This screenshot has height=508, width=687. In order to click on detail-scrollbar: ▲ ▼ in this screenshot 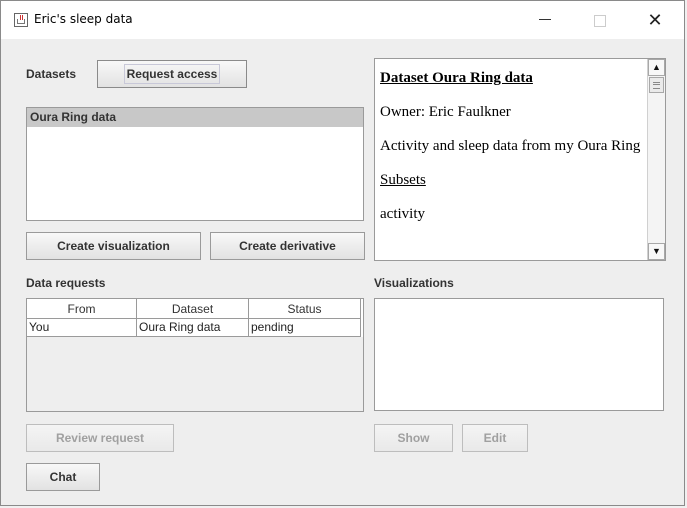, I will do `click(656, 159)`.